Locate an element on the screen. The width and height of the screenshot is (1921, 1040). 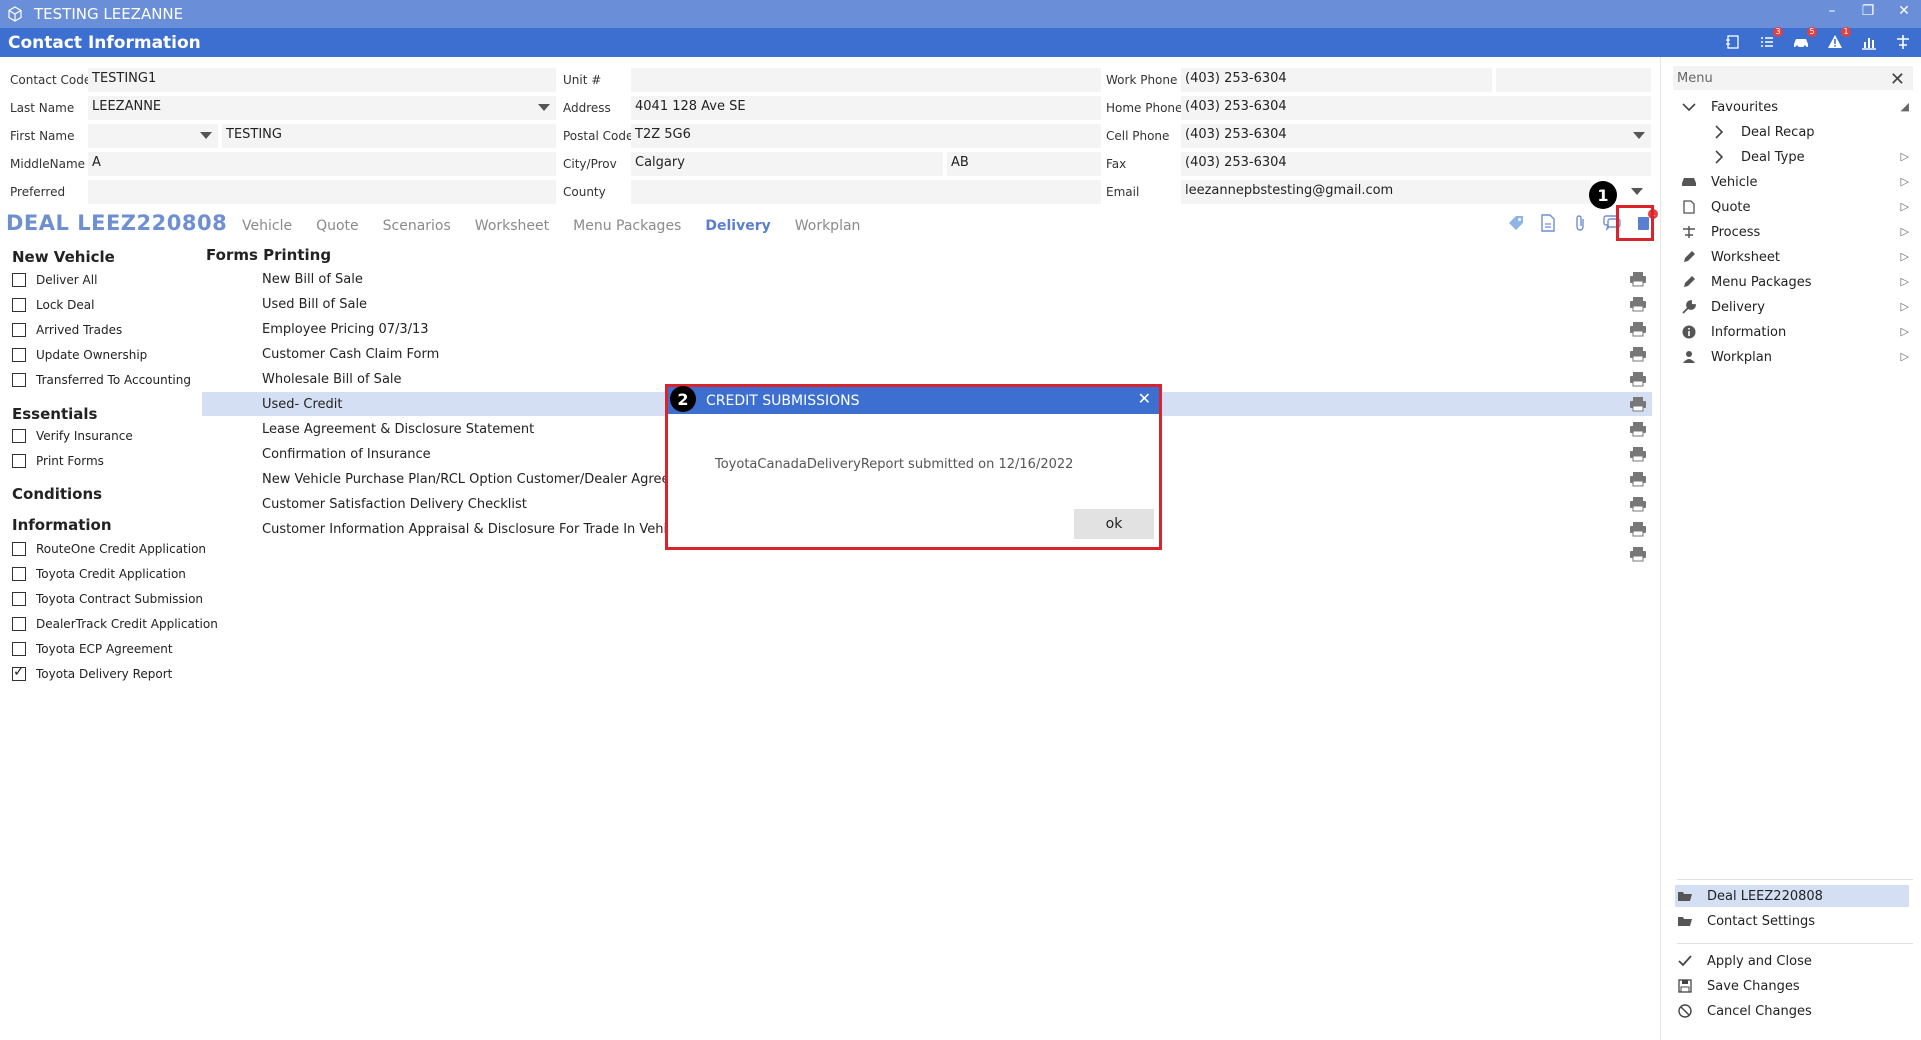
chart-icon is located at coordinates (1869, 42).